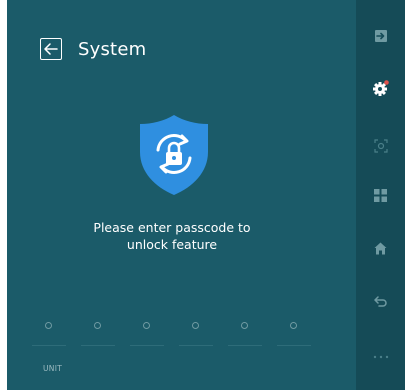  Describe the element at coordinates (386, 82) in the screenshot. I see `notification-dot` at that location.